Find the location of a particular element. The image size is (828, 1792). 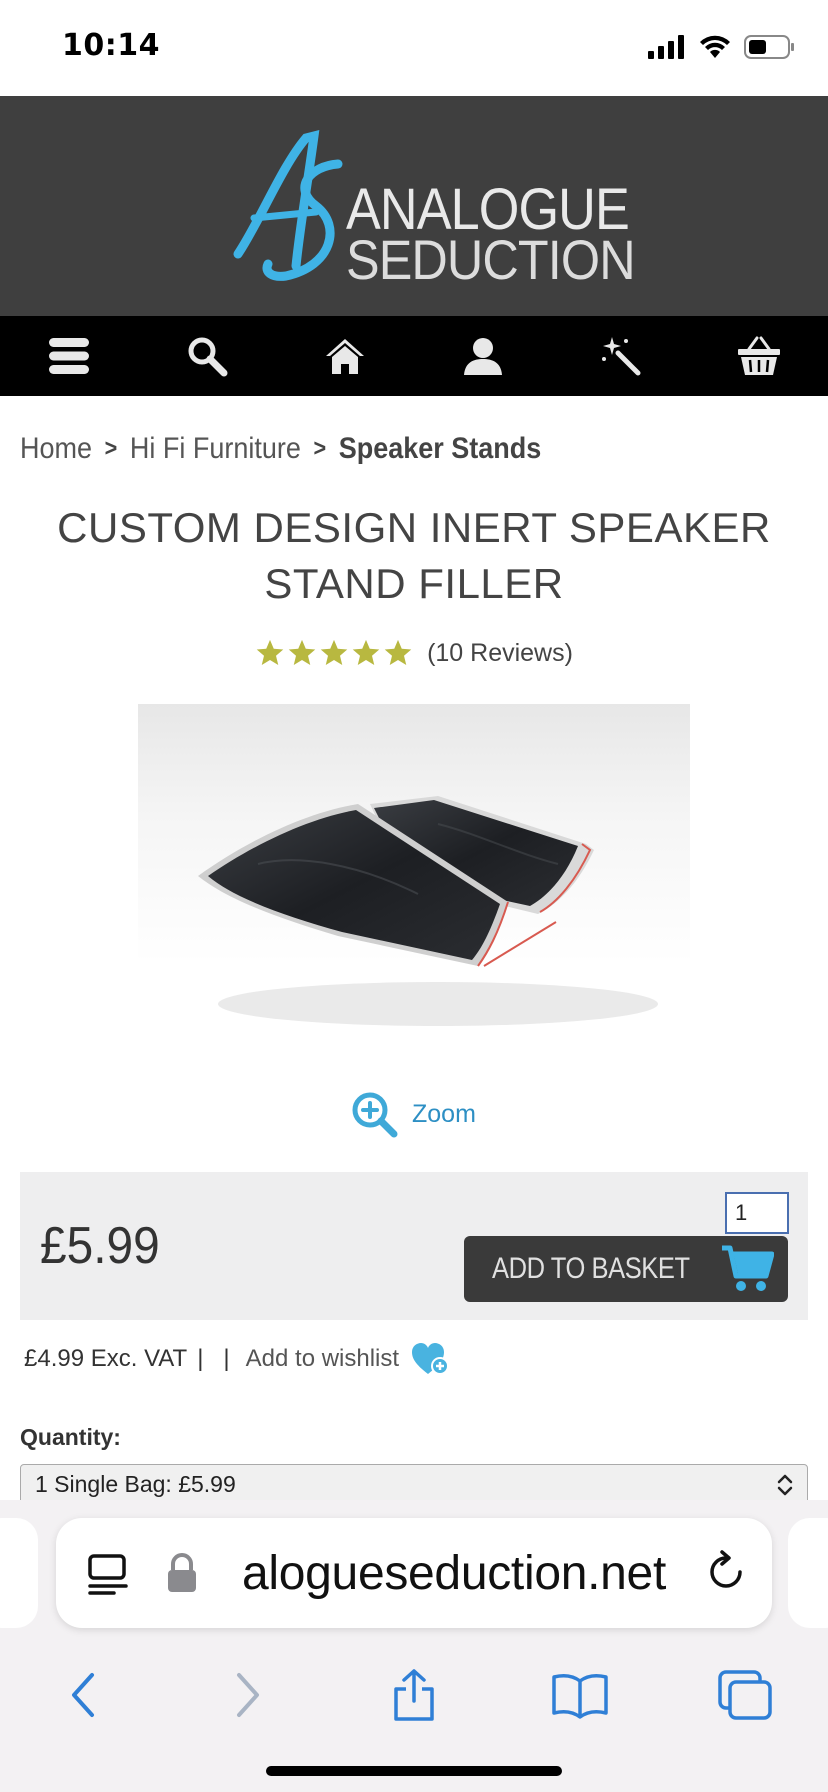

nav-wand is located at coordinates (621, 356).